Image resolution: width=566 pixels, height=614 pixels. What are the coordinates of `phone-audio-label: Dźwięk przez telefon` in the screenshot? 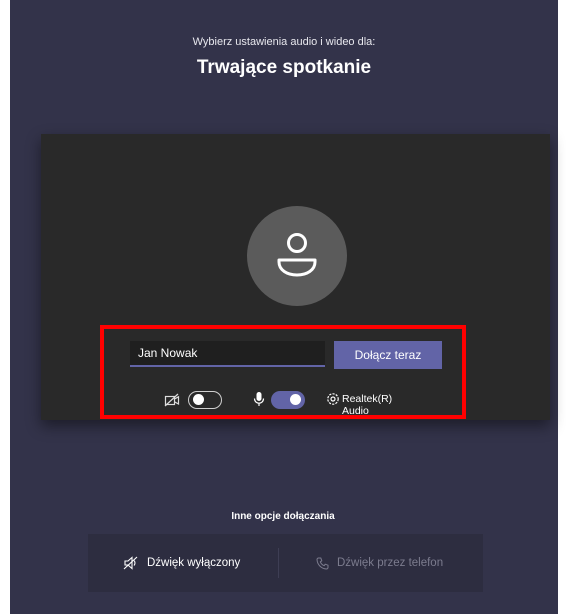 It's located at (390, 563).